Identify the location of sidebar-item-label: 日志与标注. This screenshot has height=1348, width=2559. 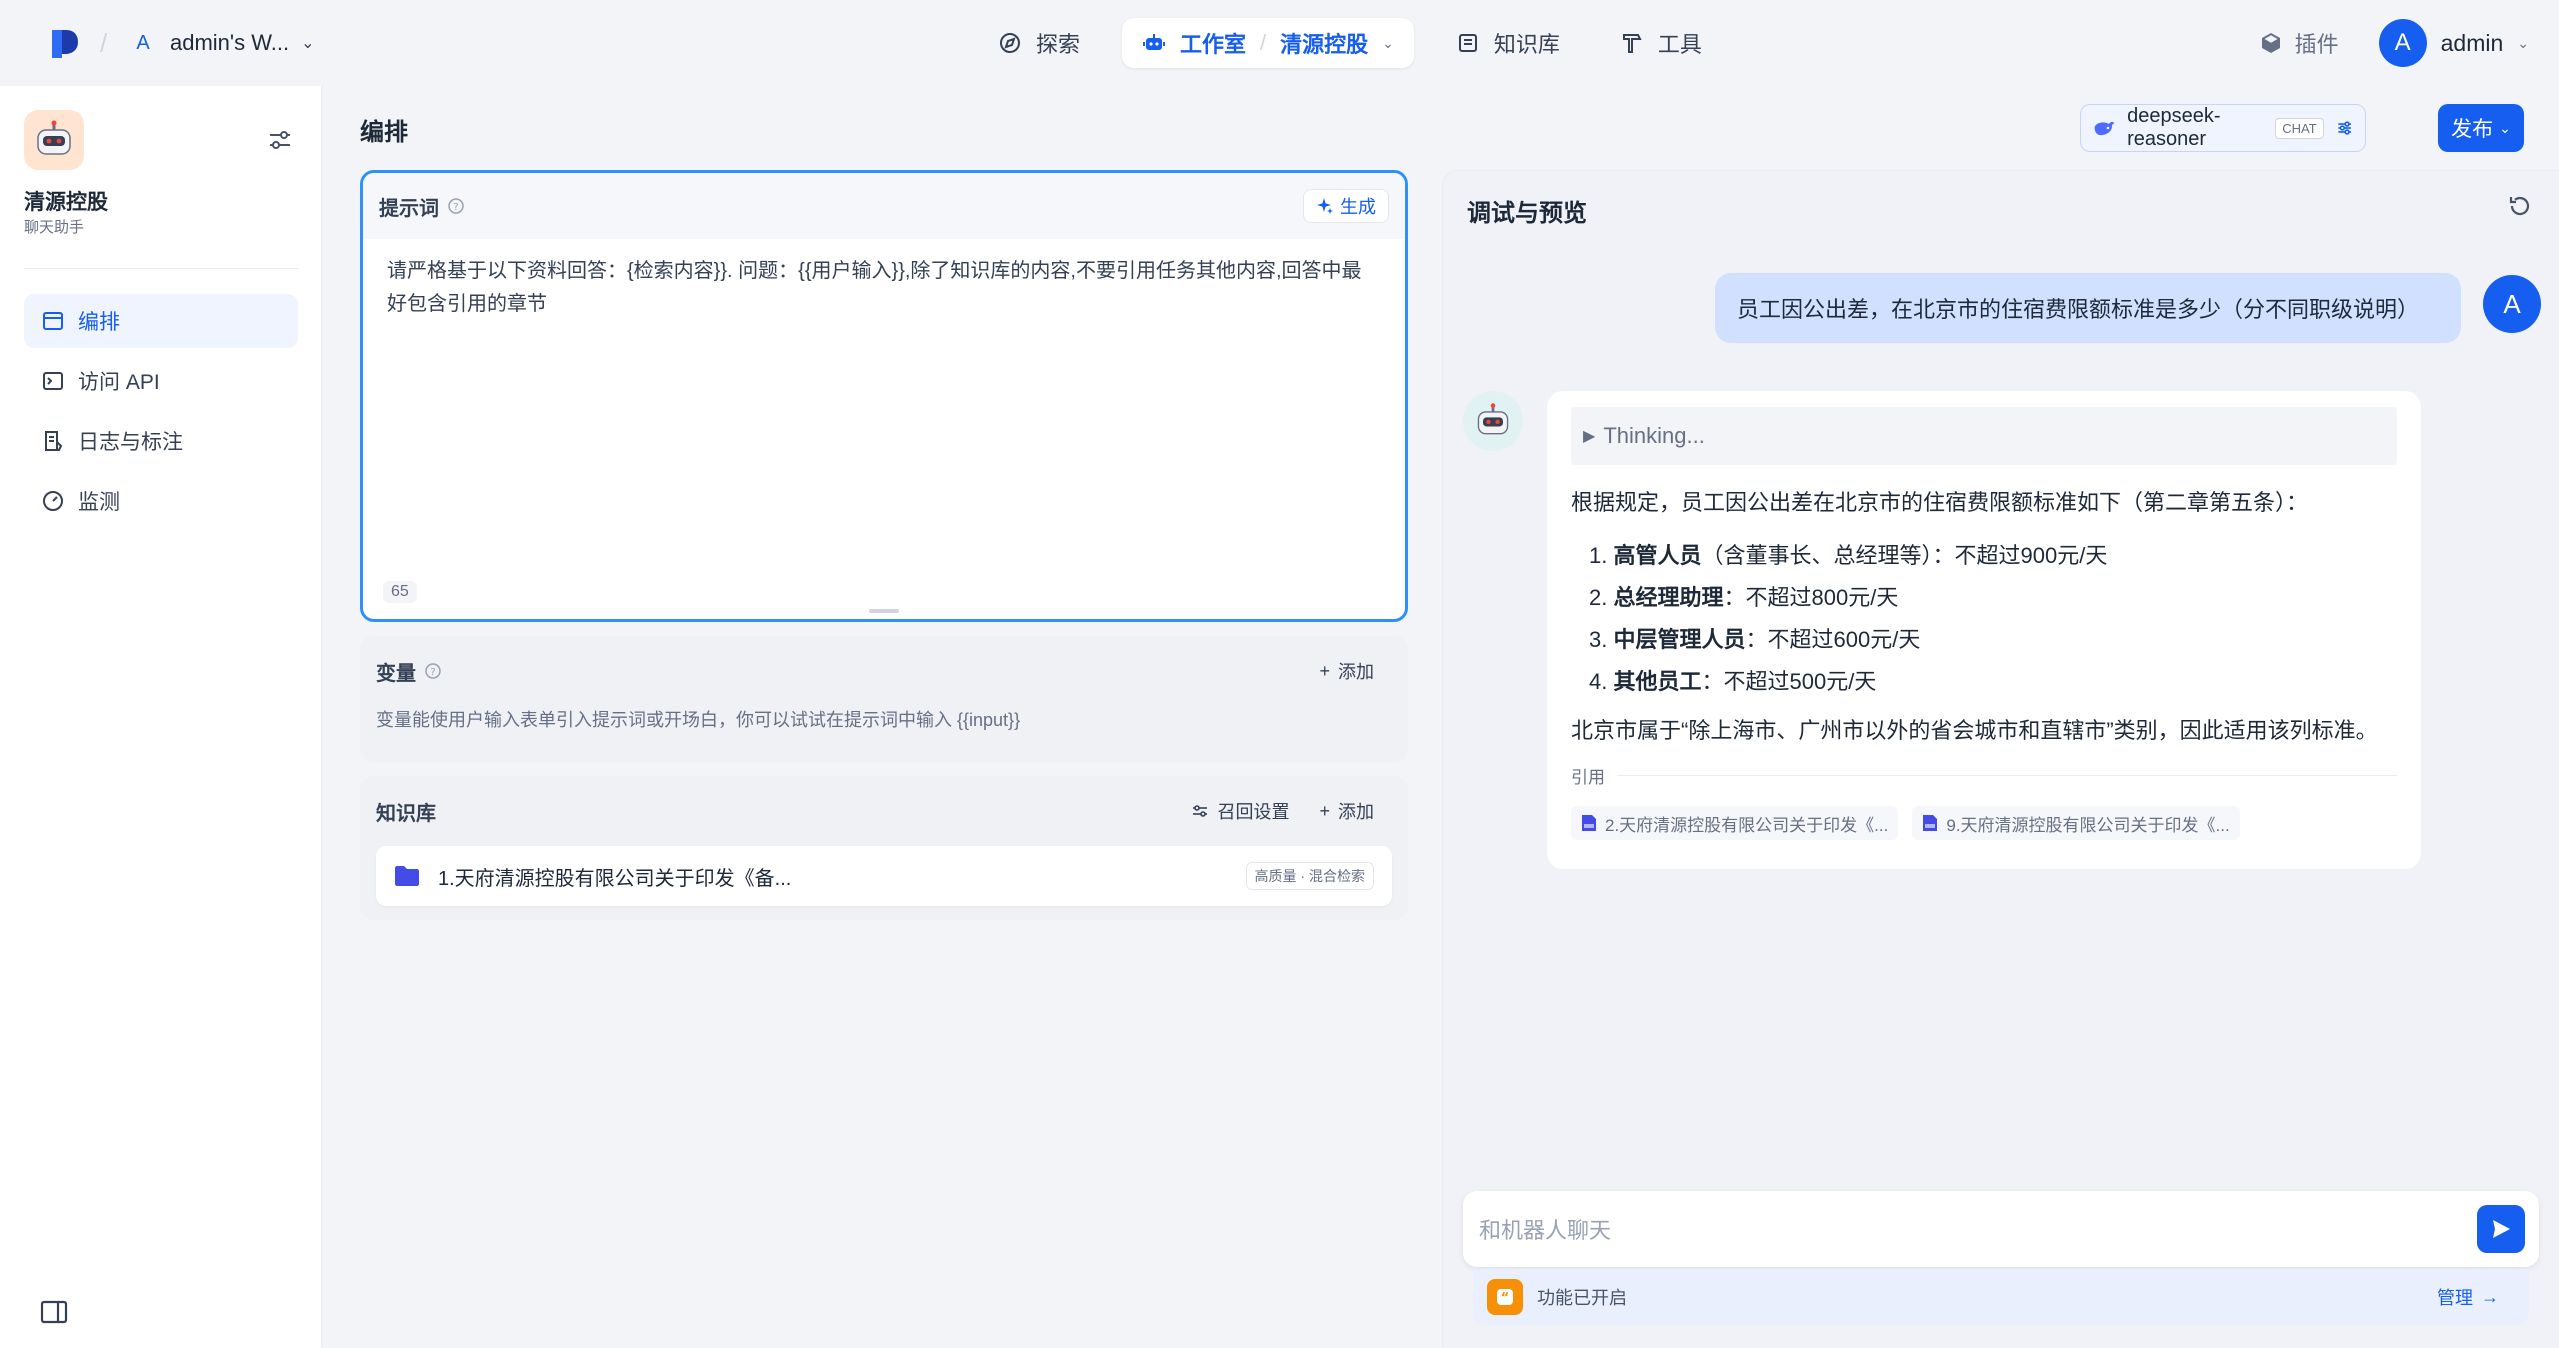
(130, 442).